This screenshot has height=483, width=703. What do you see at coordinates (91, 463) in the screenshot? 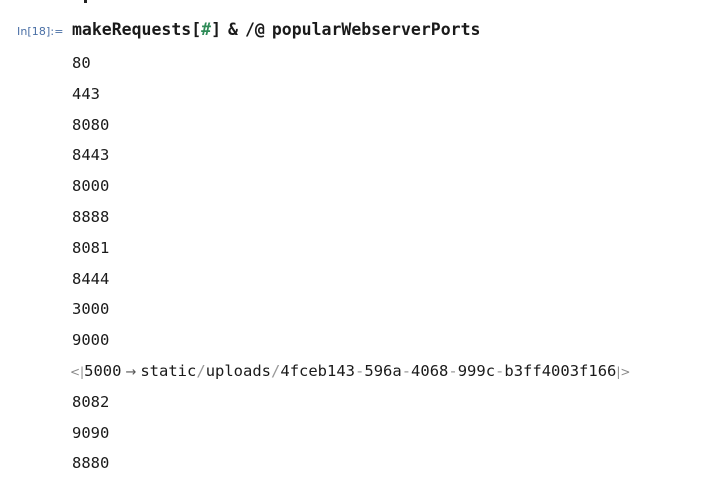
I see `output-item: 8880` at bounding box center [91, 463].